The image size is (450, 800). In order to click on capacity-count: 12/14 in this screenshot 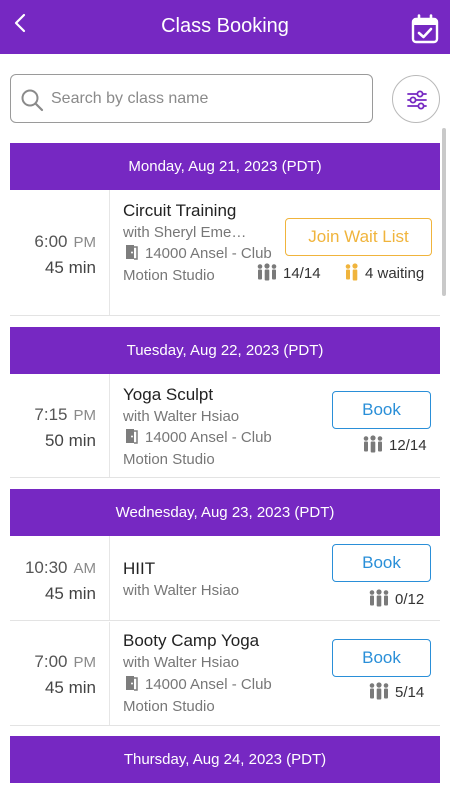, I will do `click(394, 444)`.